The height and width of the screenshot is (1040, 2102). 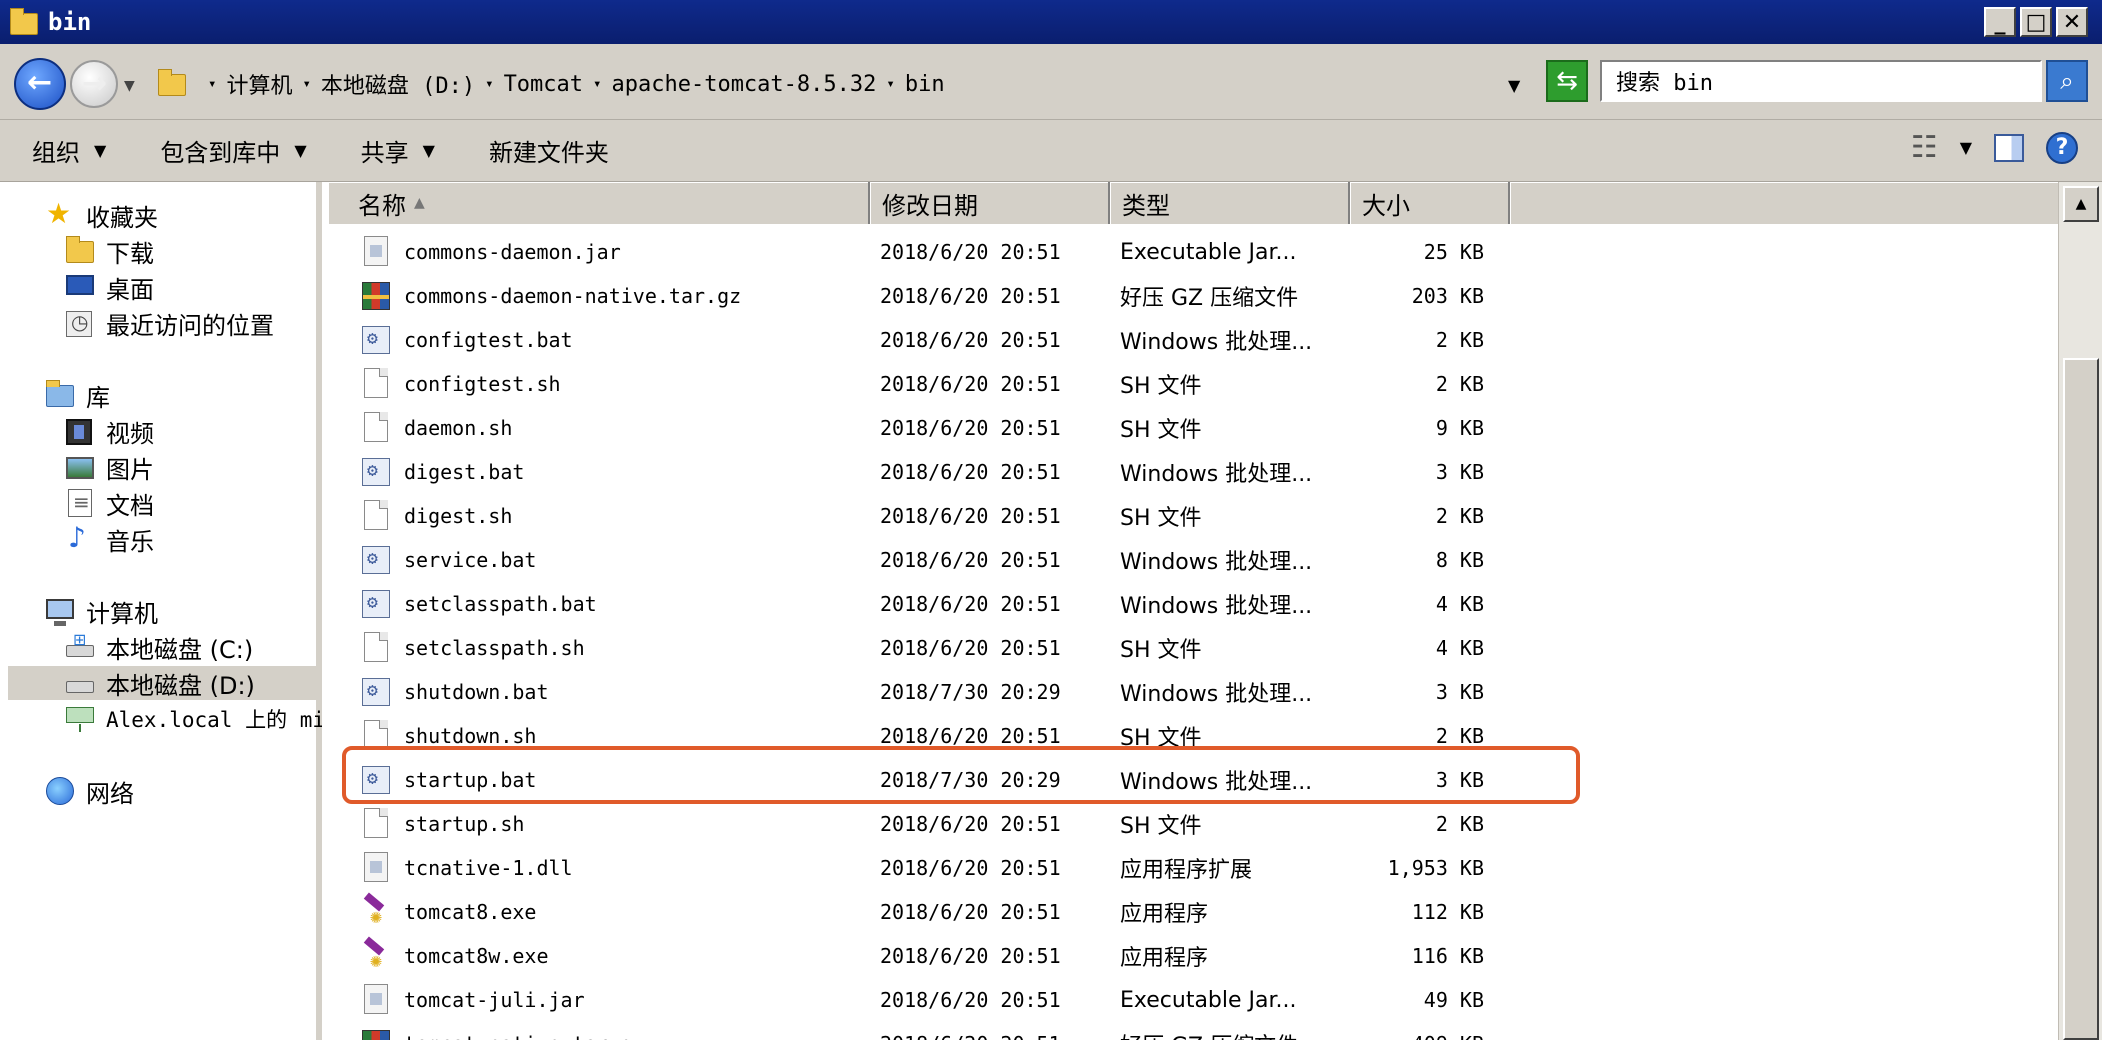 I want to click on breadcrumb-apache-tomcat: apache-tomcat-8.5.32, so click(x=743, y=84).